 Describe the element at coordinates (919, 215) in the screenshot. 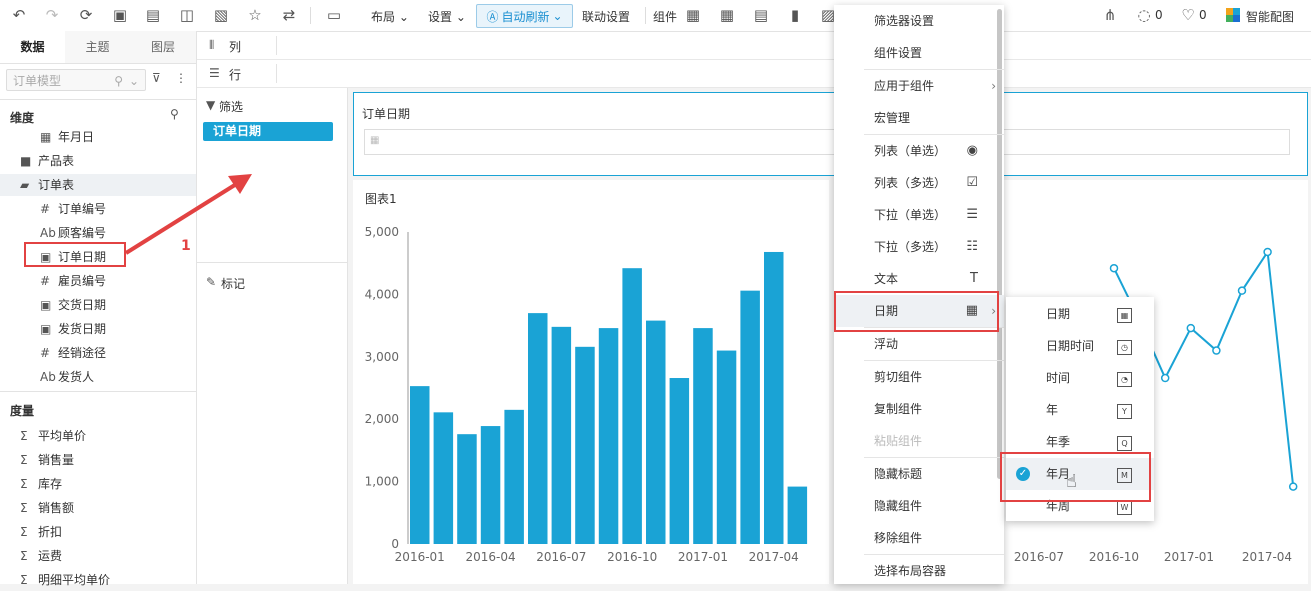

I see `menu-item: 下拉（单选） ☰` at that location.